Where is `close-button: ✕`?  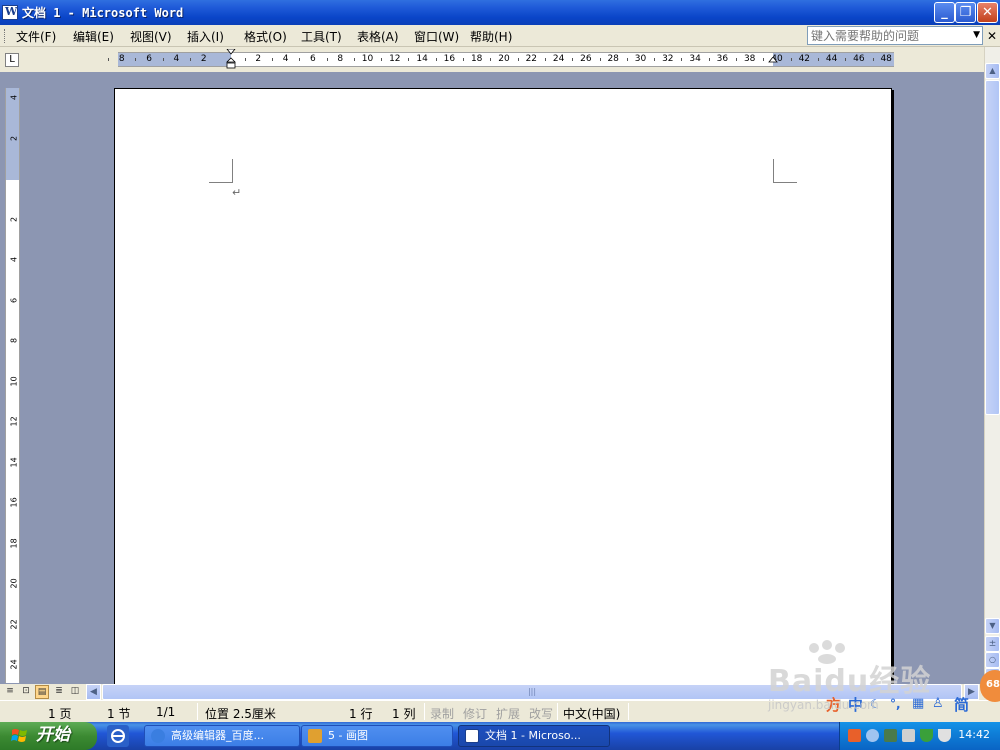
close-button: ✕ is located at coordinates (987, 12).